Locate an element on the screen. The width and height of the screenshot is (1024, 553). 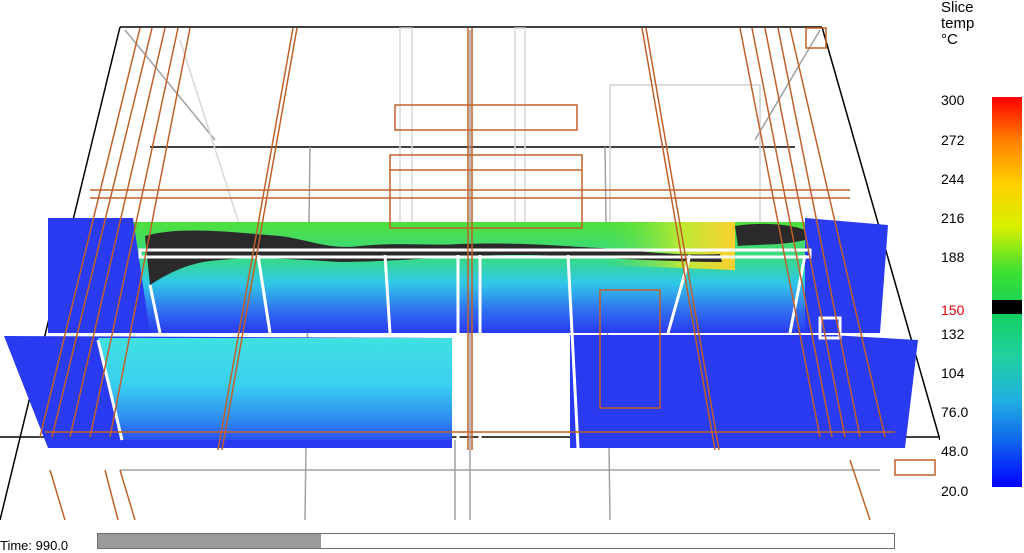
colorbar-tick: 20.0 is located at coordinates (955, 491).